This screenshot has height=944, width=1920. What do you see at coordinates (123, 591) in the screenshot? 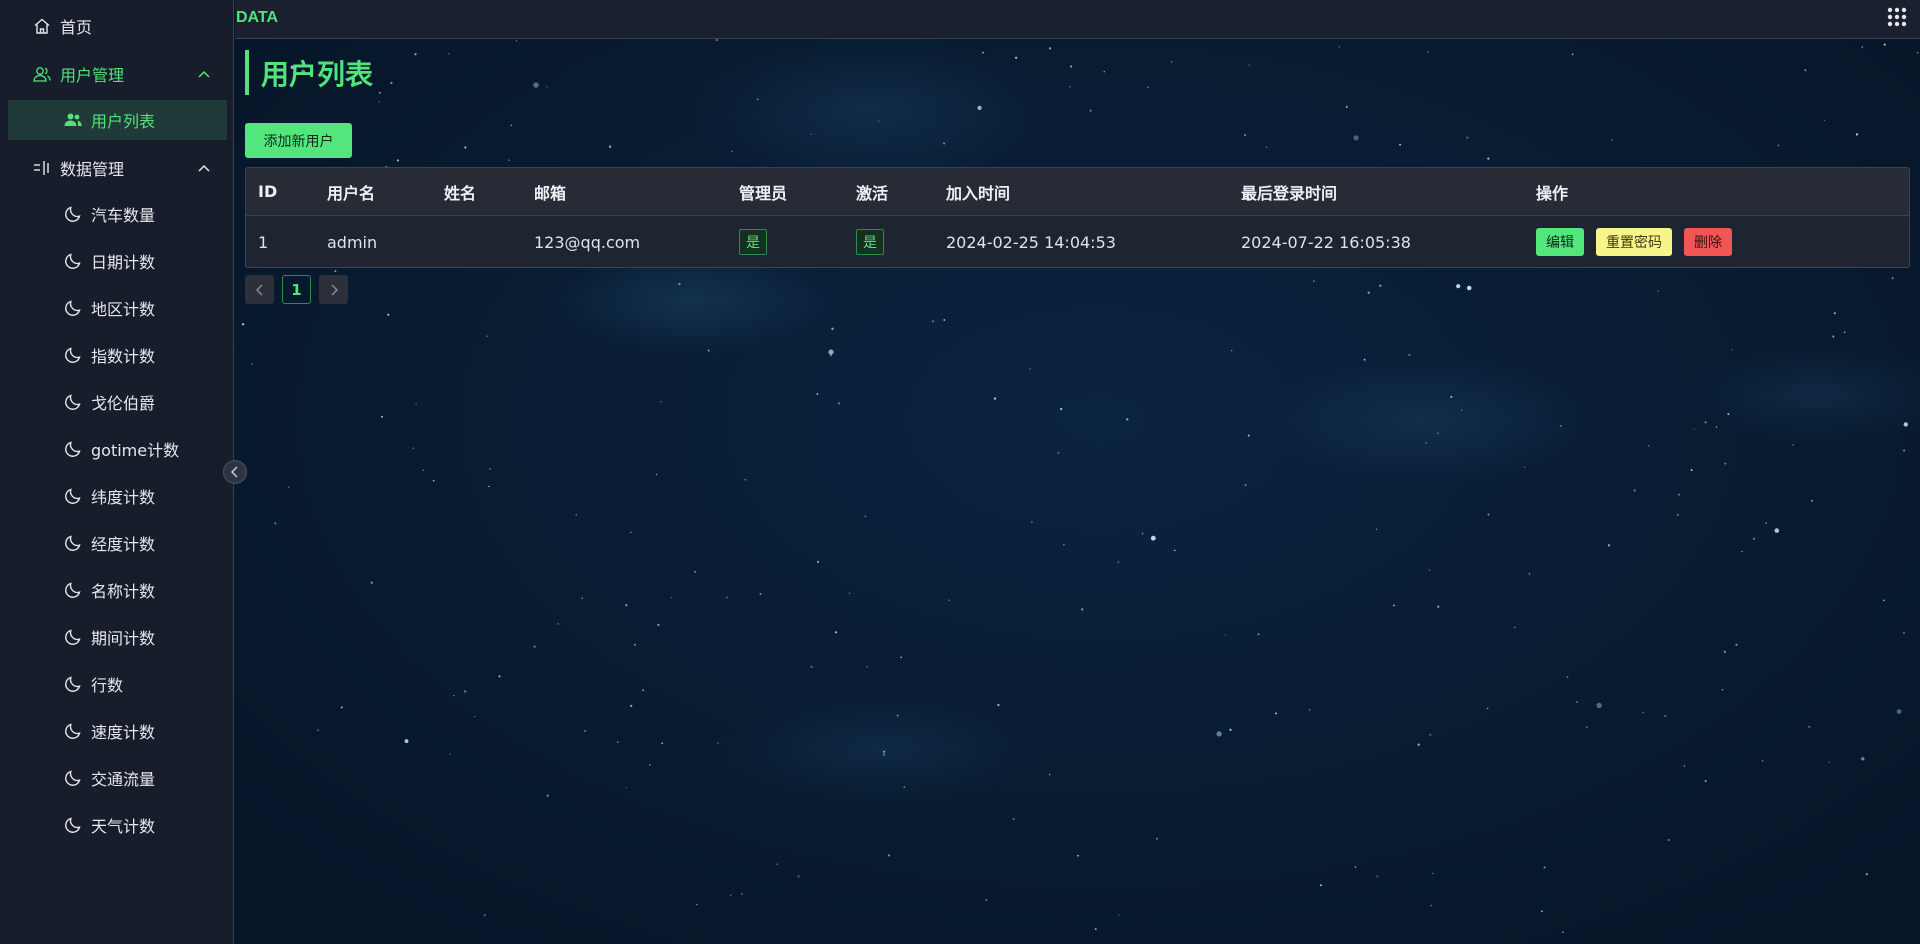
I see `sidebar-item-label: 名称计数` at bounding box center [123, 591].